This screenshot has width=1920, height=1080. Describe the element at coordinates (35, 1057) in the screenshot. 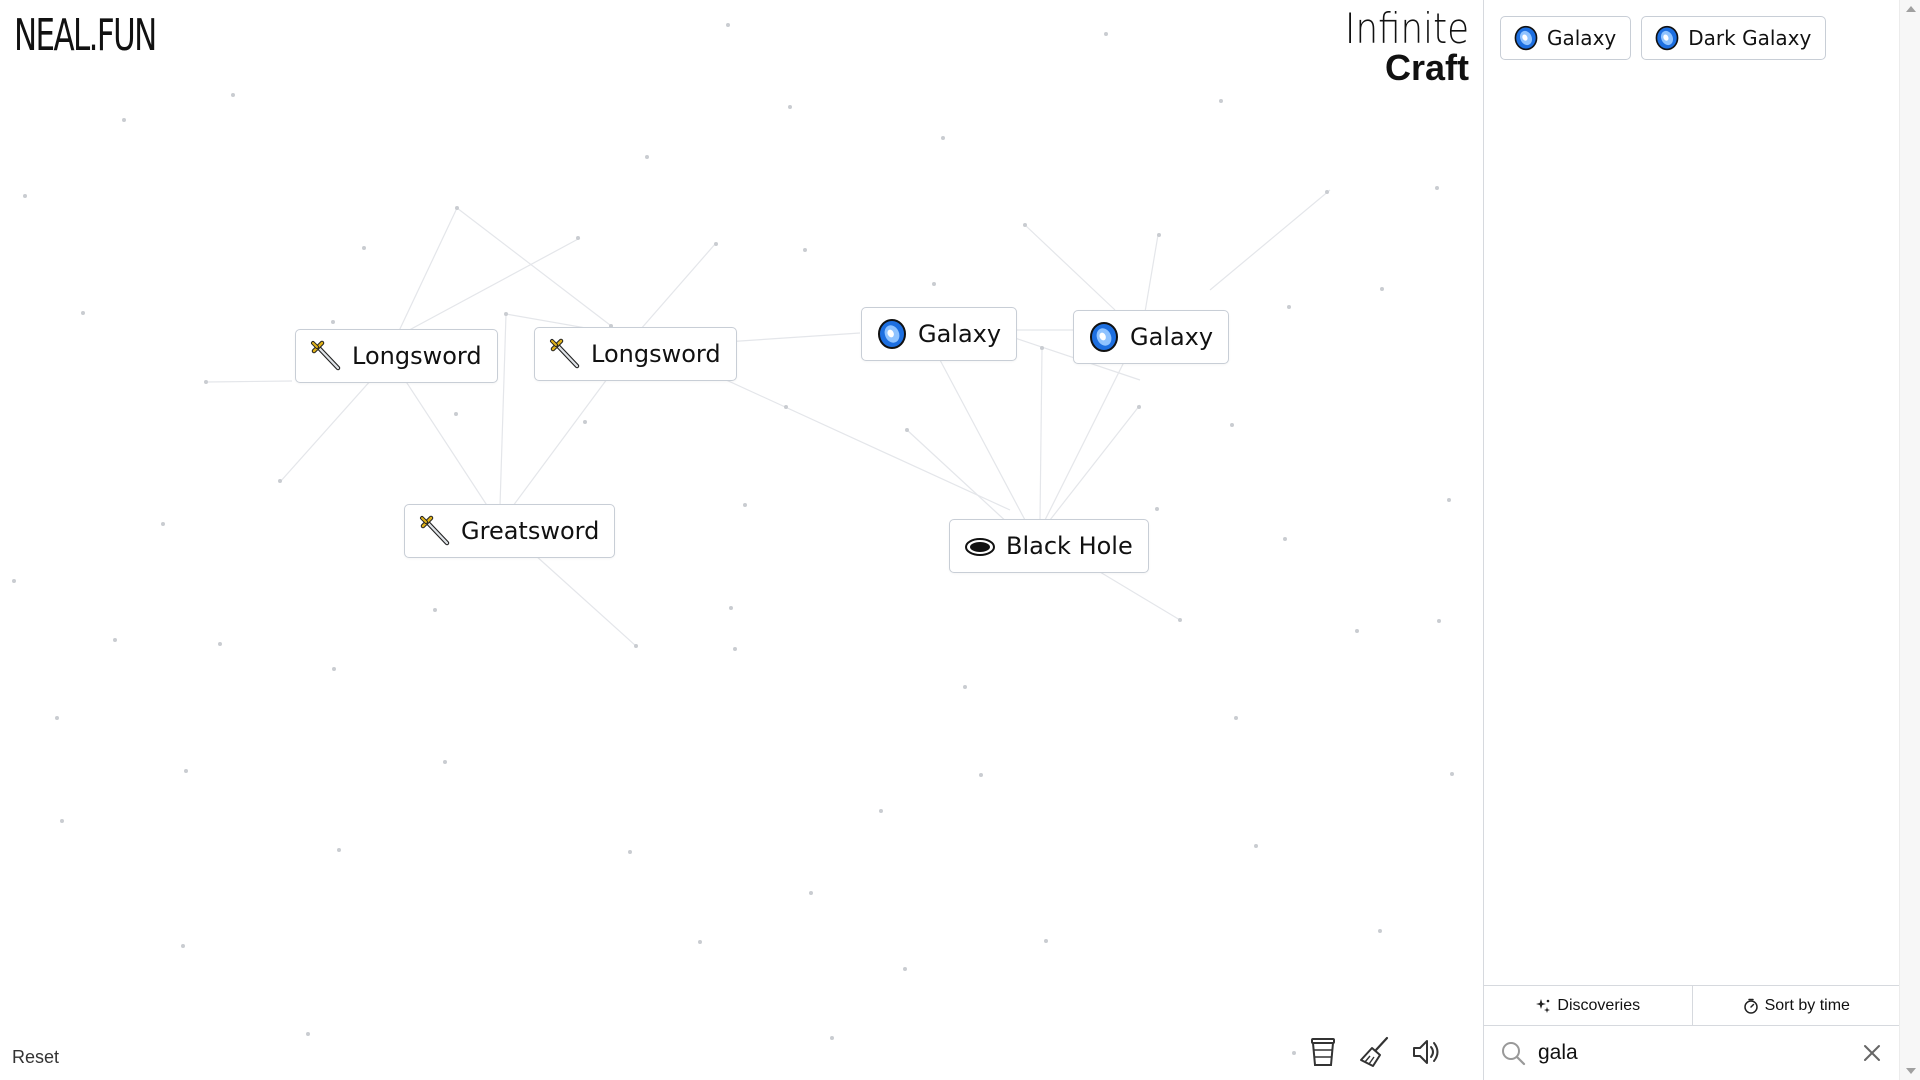

I see `reset-button: Reset` at that location.